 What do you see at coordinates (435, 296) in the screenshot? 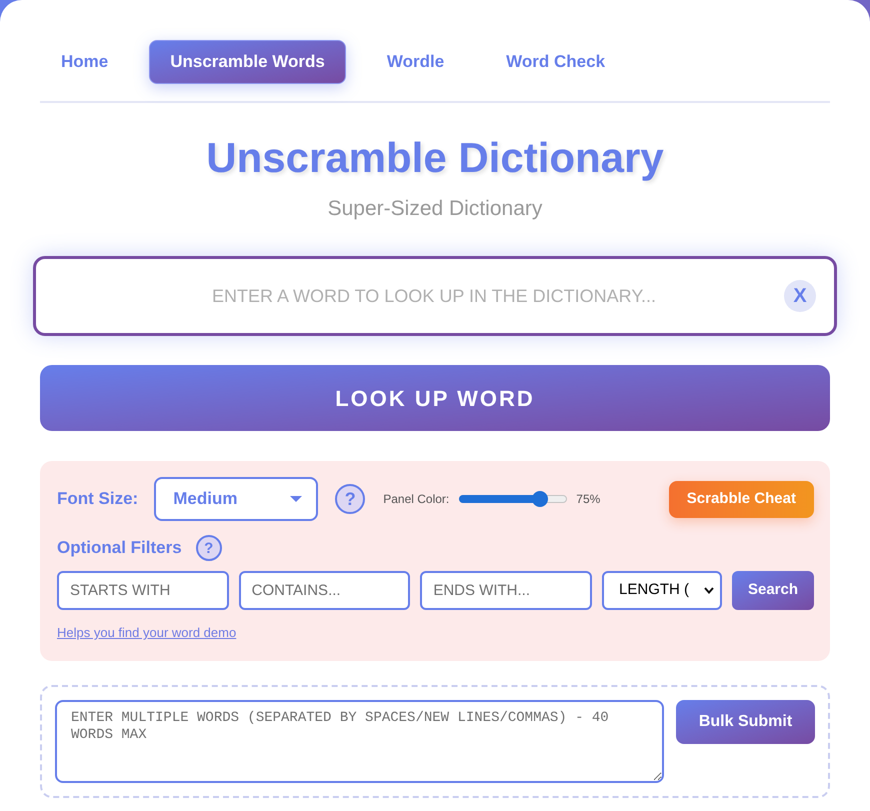
I see `word-search-field: ENTER A WORD TO LOOK UP IN THE DICTIONARY... X` at bounding box center [435, 296].